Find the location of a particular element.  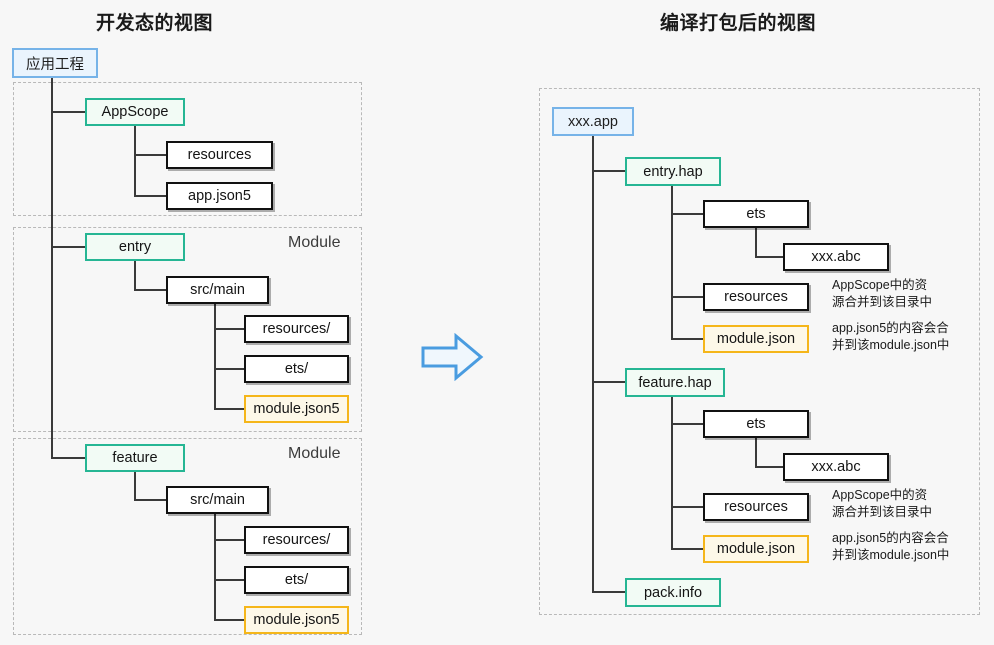

node-entry-ets: ets/ is located at coordinates (296, 369).